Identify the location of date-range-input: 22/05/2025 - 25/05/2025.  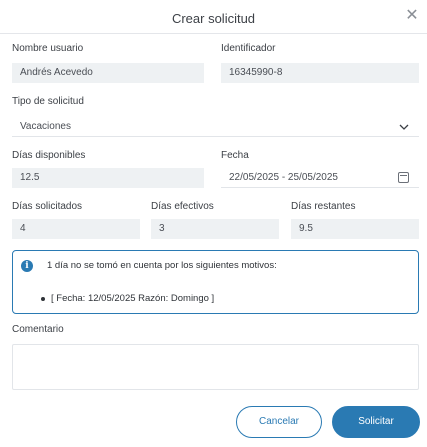
(320, 178).